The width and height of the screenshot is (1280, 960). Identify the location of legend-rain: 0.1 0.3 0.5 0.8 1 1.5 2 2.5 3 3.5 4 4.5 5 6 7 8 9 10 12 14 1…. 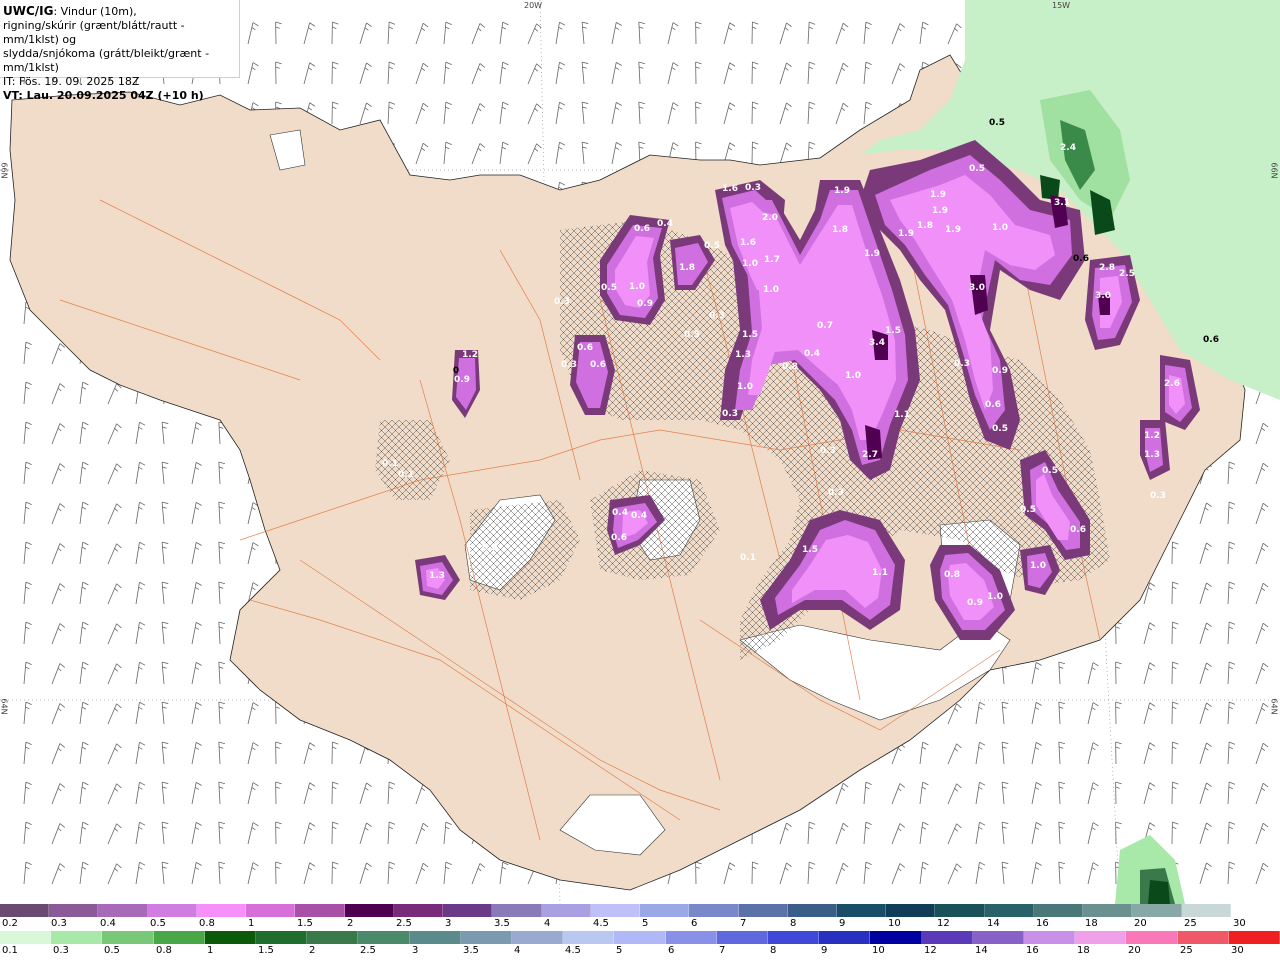
(640, 945).